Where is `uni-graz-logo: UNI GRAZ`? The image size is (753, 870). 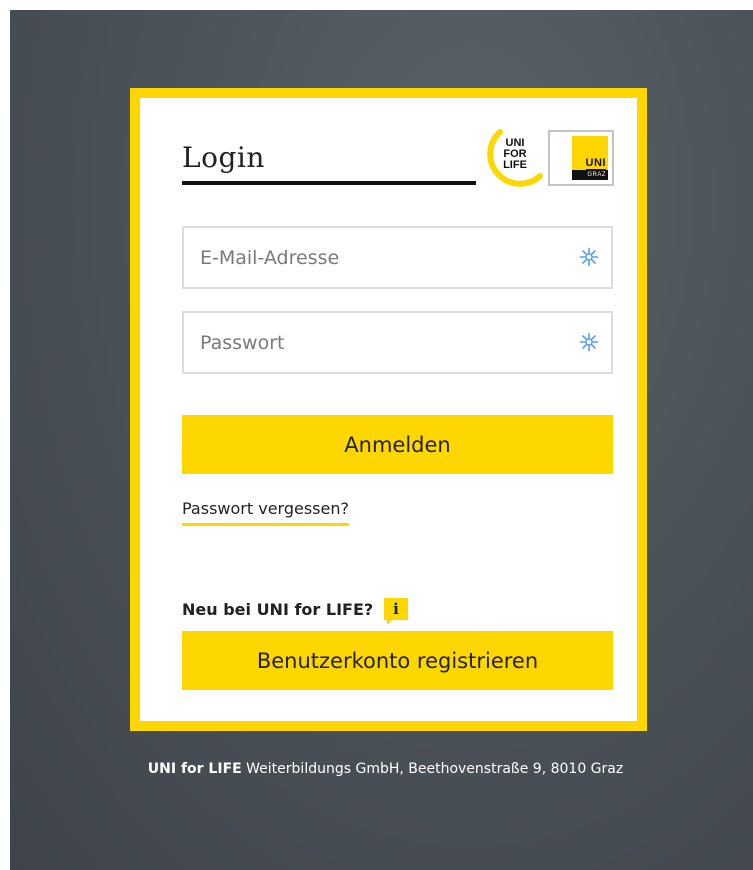 uni-graz-logo: UNI GRAZ is located at coordinates (581, 158).